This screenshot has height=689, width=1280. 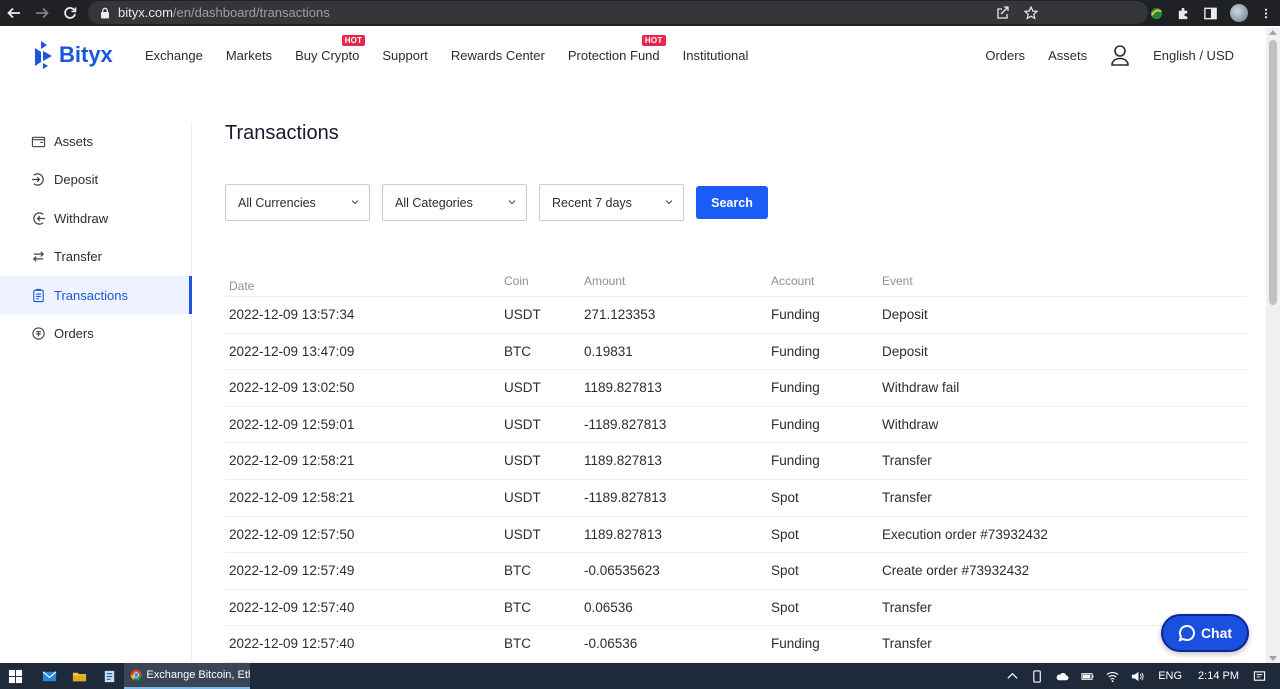 I want to click on page-scrollbar, so click(x=1273, y=345).